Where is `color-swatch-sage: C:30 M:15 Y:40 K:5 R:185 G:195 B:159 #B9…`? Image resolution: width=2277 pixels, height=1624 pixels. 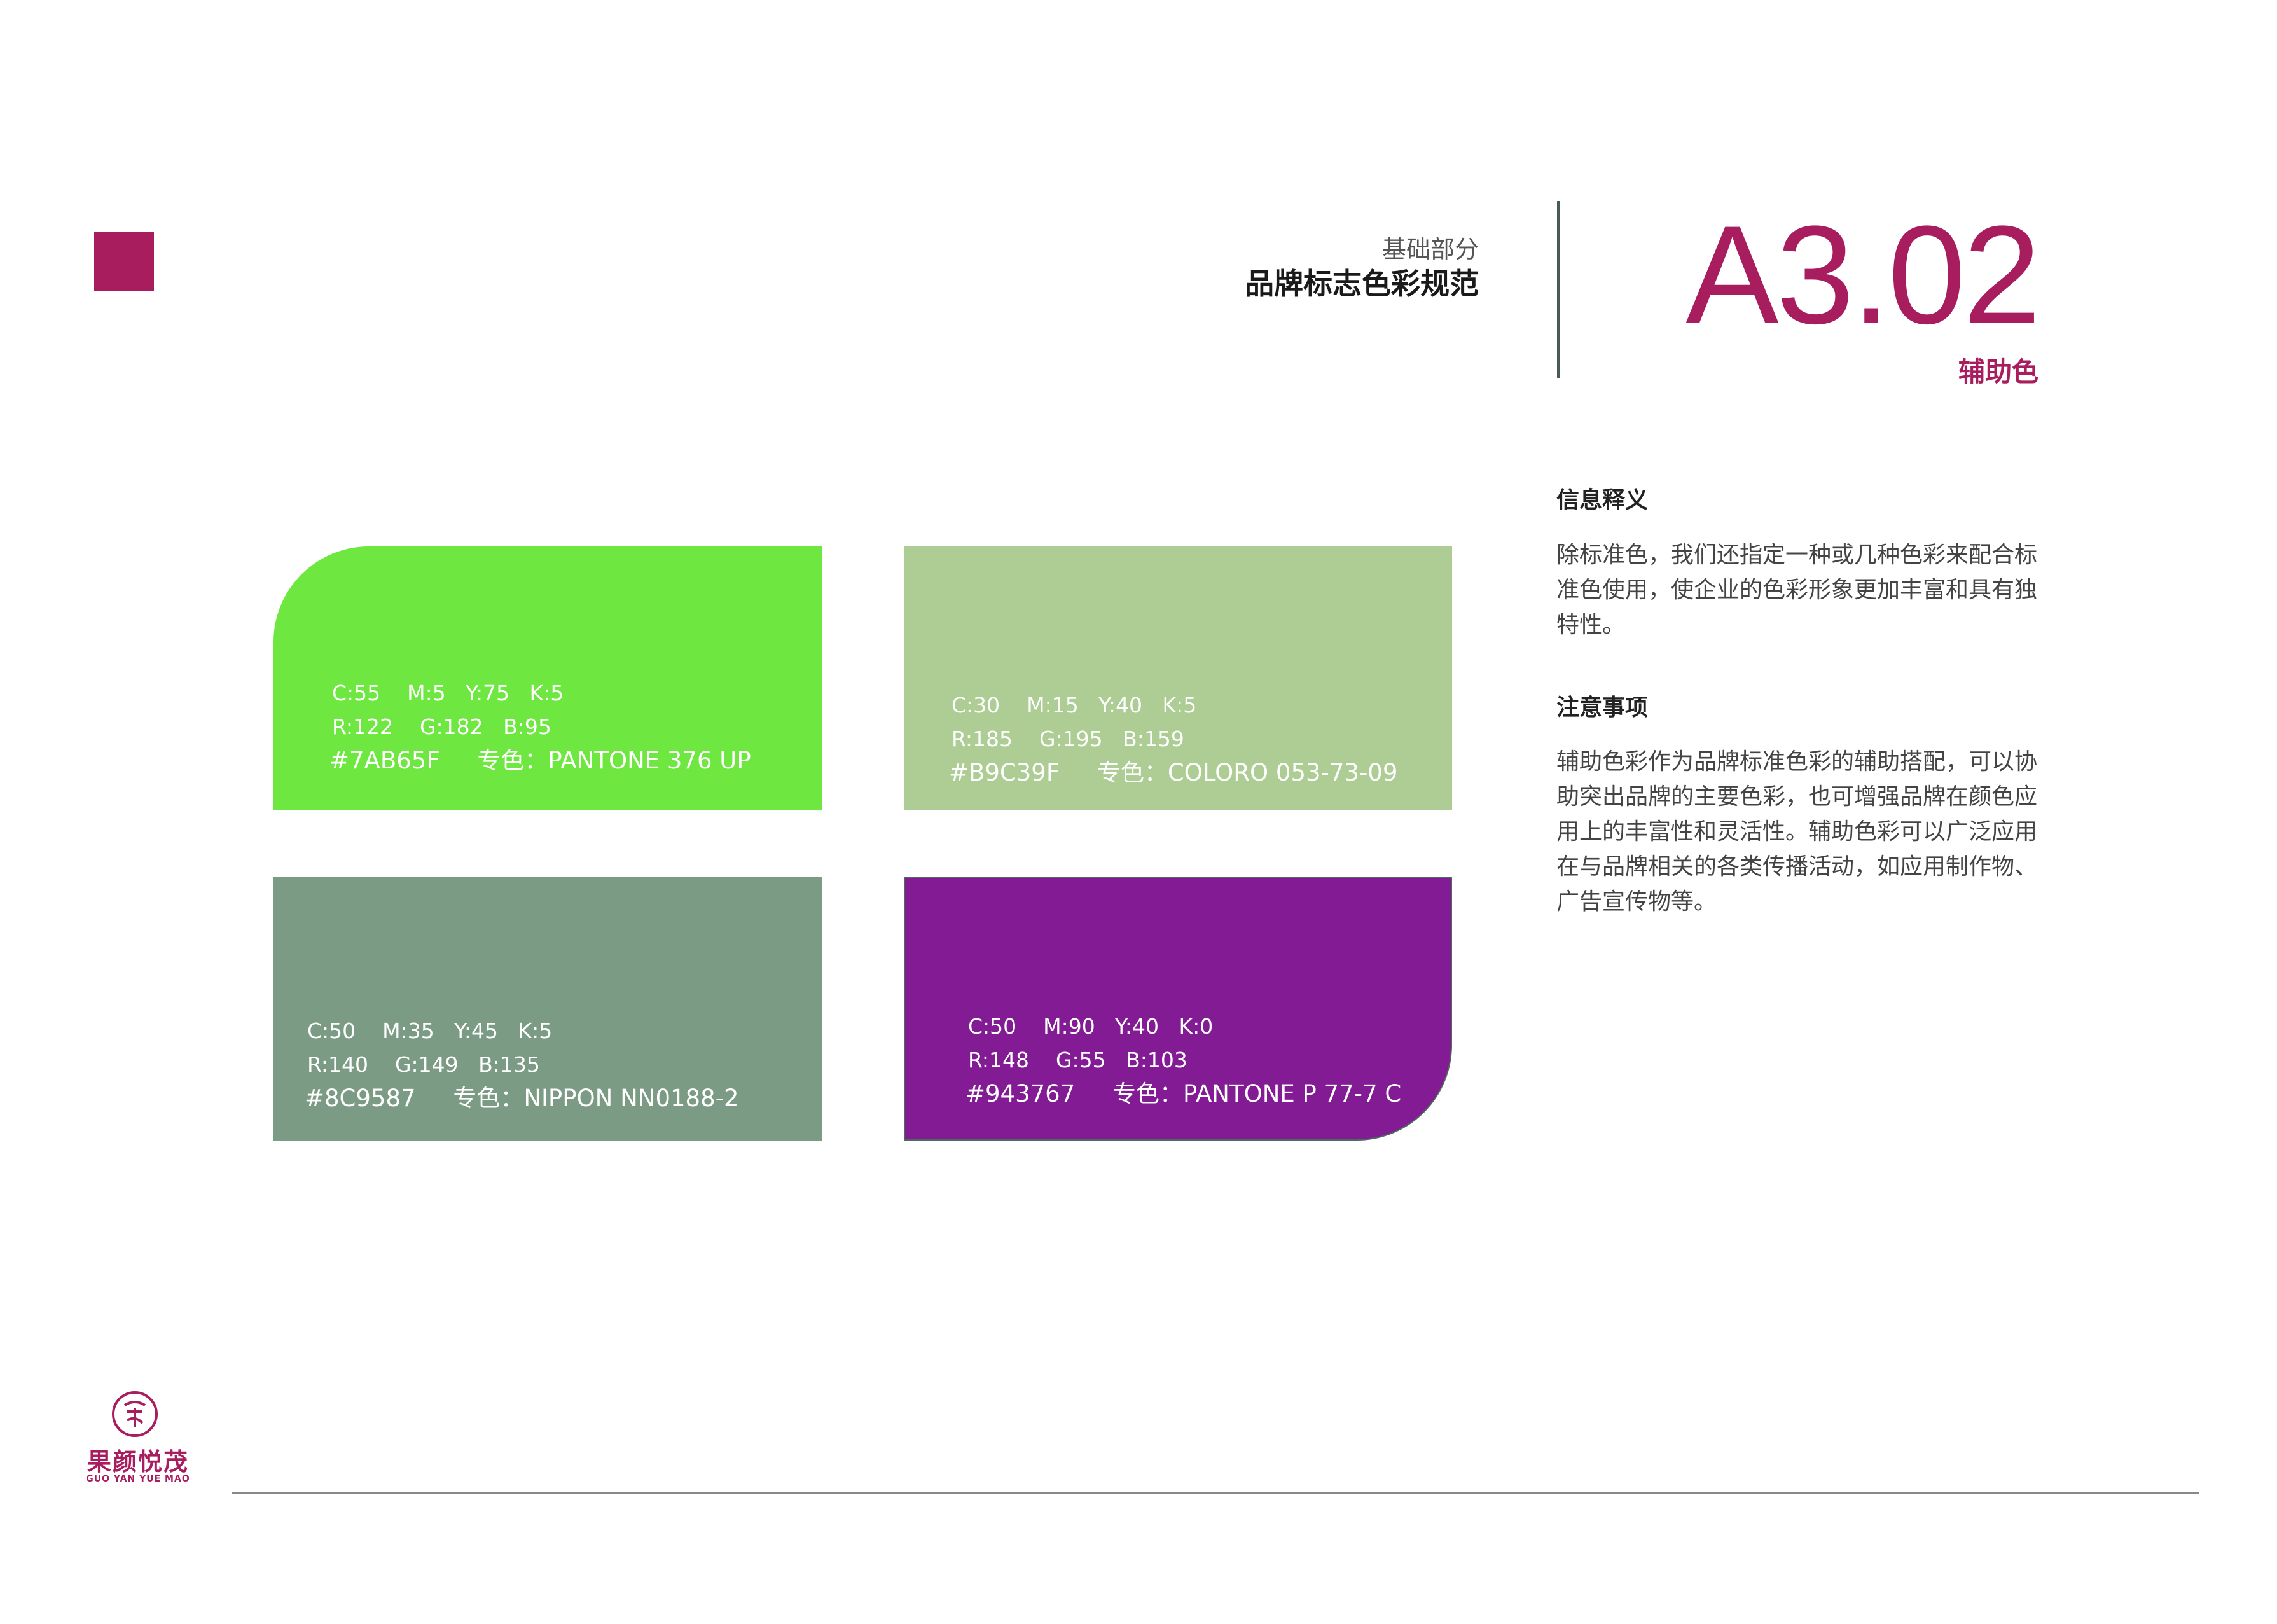 color-swatch-sage: C:30 M:15 Y:40 K:5 R:185 G:195 B:159 #B9… is located at coordinates (1178, 678).